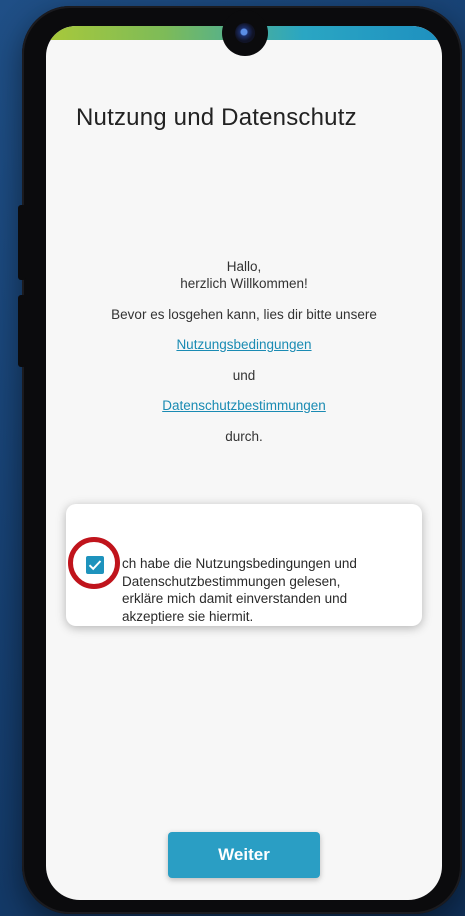 This screenshot has height=916, width=465. What do you see at coordinates (244, 855) in the screenshot?
I see `continue-button: Weiter` at bounding box center [244, 855].